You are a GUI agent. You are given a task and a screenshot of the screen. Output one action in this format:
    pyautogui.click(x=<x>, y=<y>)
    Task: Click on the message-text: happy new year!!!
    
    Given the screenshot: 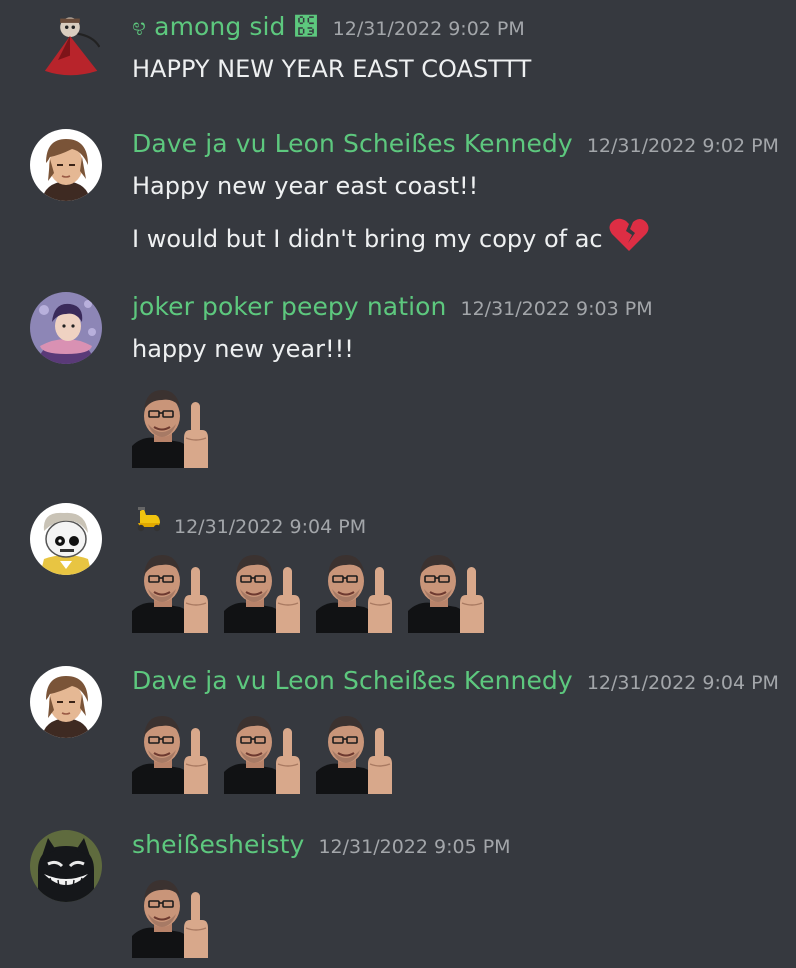 What is the action you would take?
    pyautogui.click(x=243, y=349)
    